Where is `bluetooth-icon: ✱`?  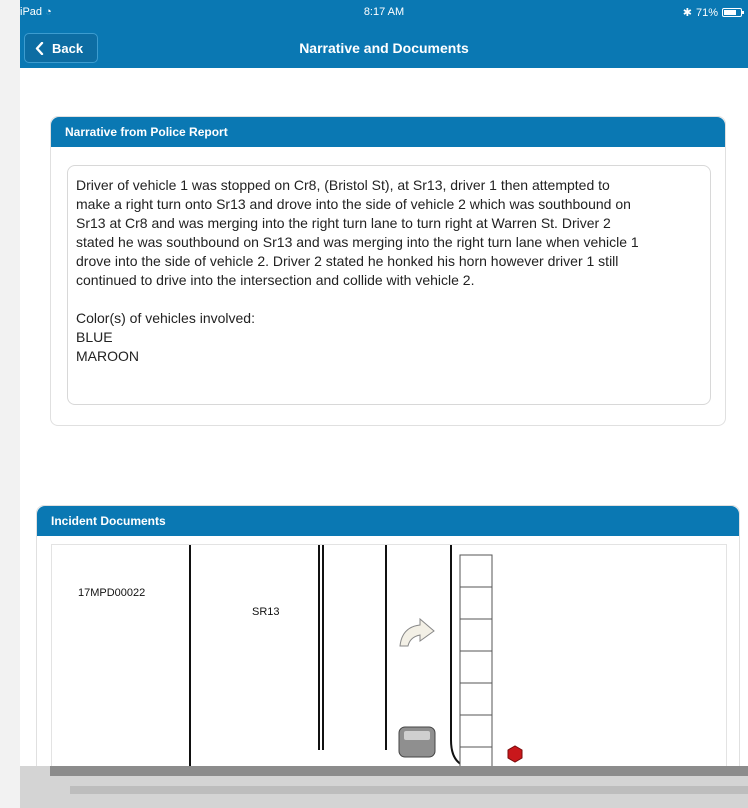 bluetooth-icon: ✱ is located at coordinates (687, 13).